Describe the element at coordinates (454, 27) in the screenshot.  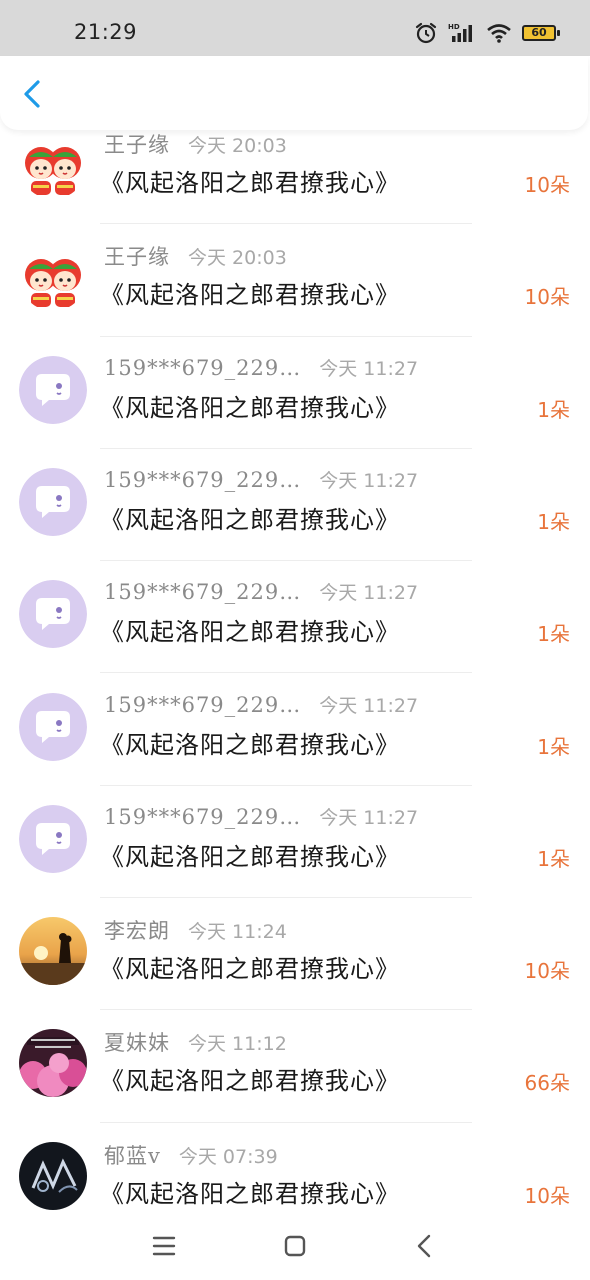
I see `svg-text: HD` at that location.